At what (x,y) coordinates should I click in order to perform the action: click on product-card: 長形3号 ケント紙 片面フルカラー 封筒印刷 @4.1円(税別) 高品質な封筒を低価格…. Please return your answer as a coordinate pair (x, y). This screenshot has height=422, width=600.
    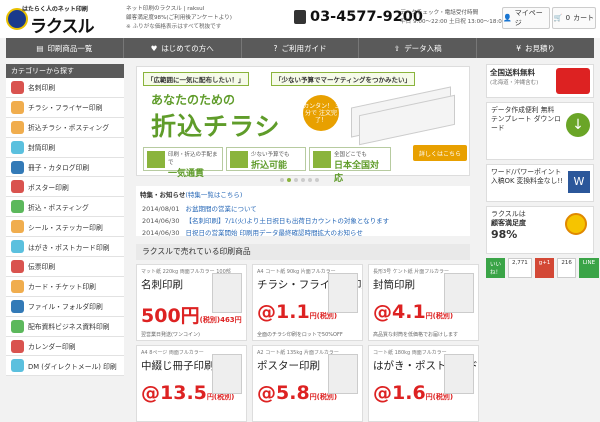
    Looking at the image, I should click on (423, 302).